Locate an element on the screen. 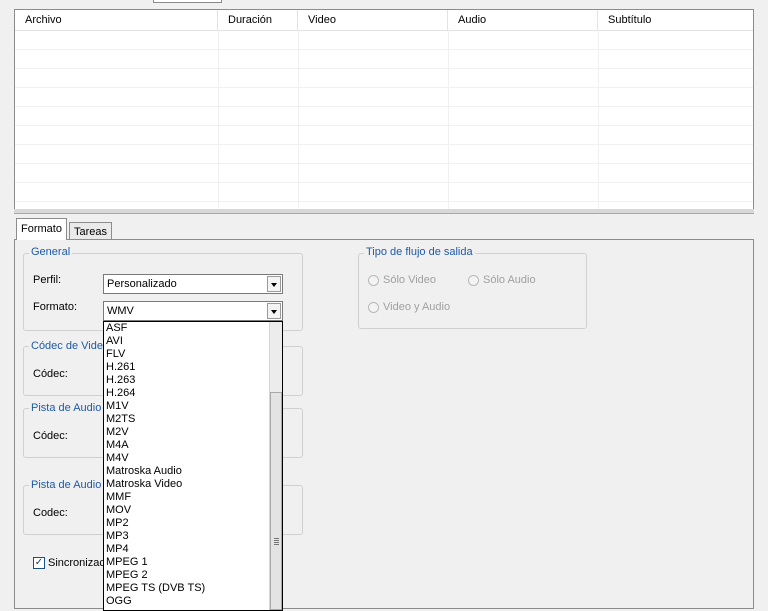 The image size is (768, 611). output-stream-title: Tipo de flujo de salida is located at coordinates (419, 252).